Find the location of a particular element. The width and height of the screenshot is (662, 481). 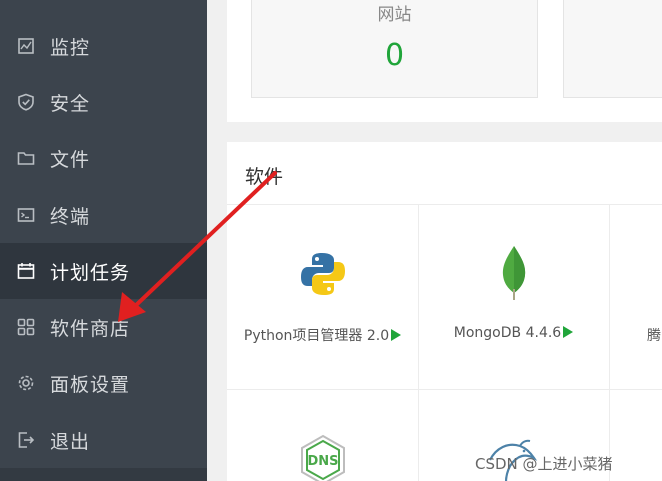

sidebar-item-label: 安全 is located at coordinates (70, 103).